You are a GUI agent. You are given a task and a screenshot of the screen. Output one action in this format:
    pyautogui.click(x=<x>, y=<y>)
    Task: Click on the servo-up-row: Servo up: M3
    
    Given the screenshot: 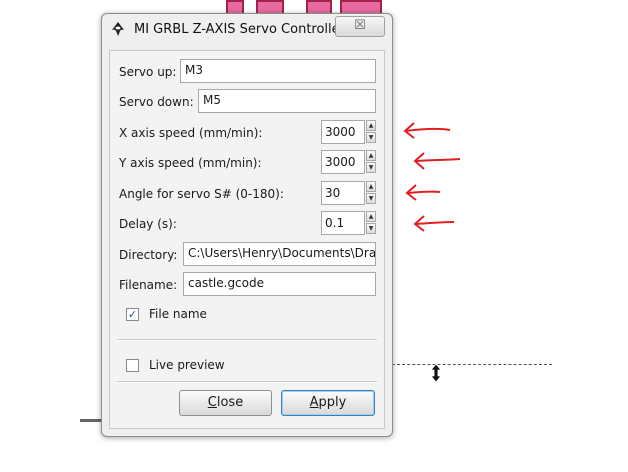 What is the action you would take?
    pyautogui.click(x=247, y=72)
    